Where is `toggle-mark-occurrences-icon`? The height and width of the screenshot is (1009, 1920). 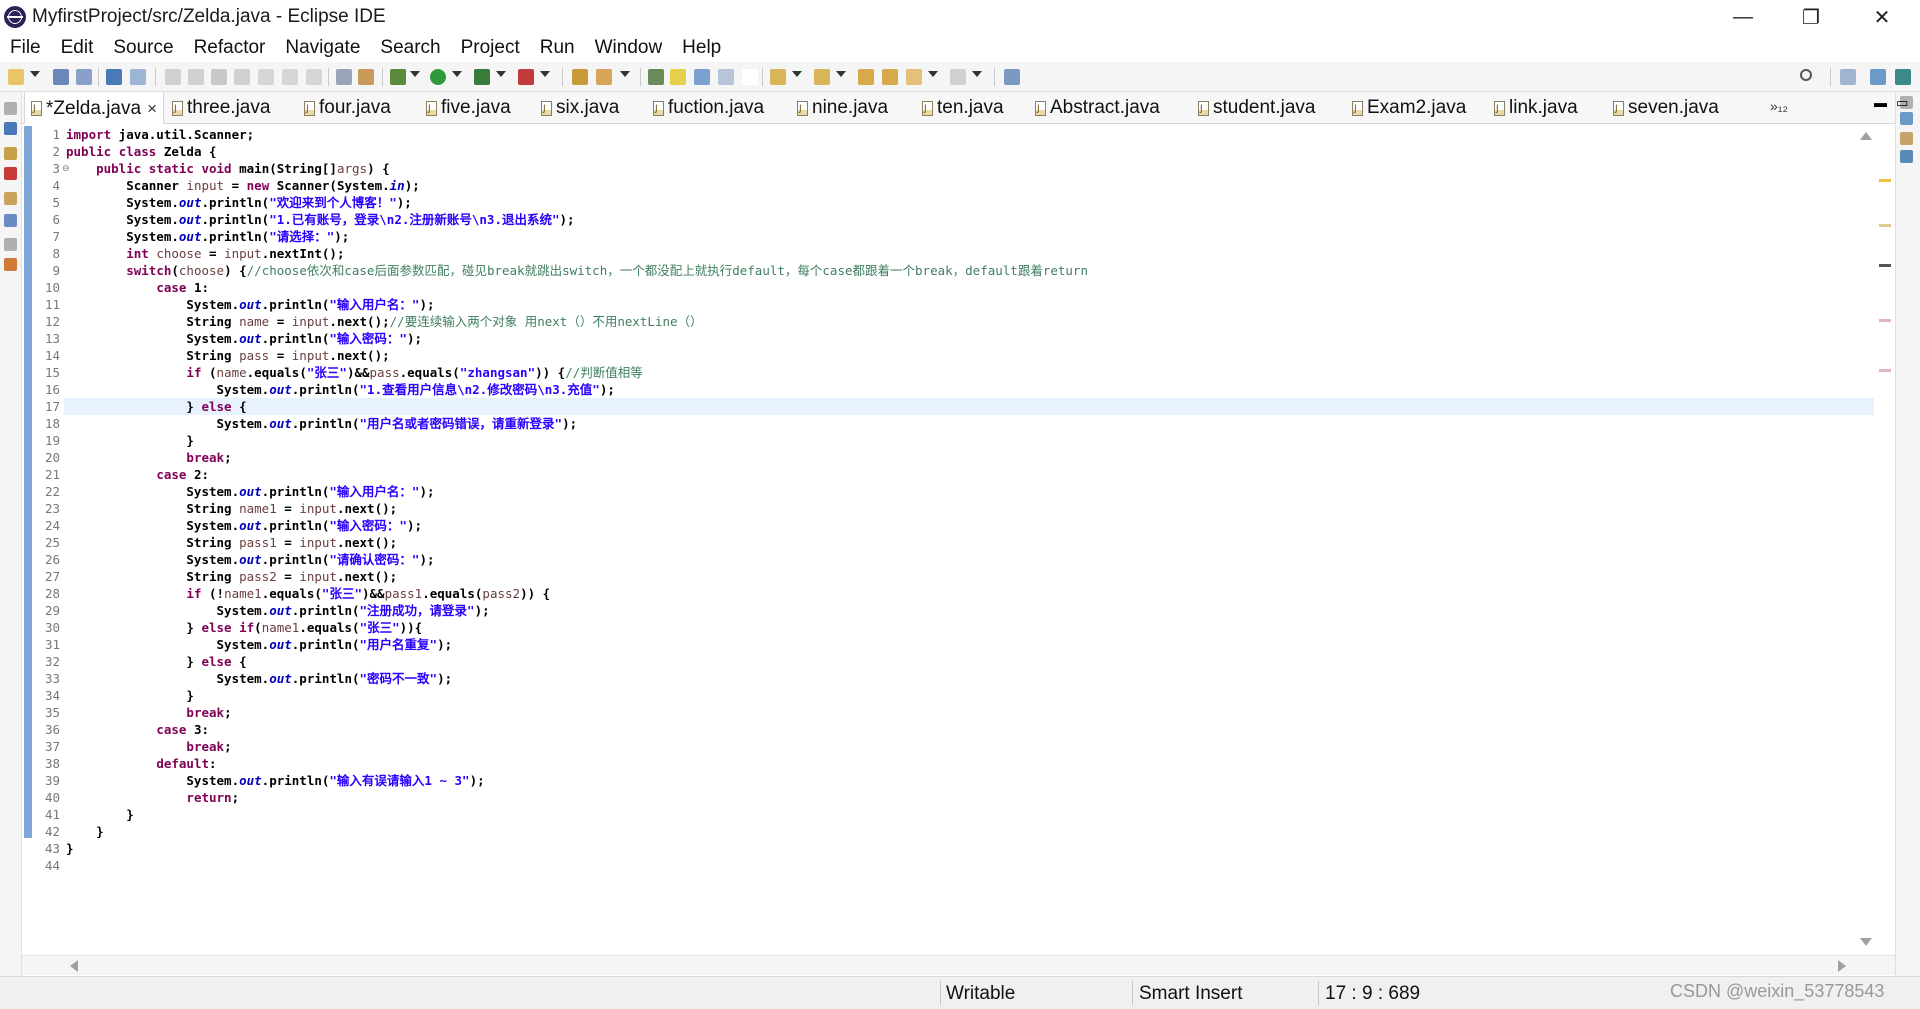 toggle-mark-occurrences-icon is located at coordinates (678, 77).